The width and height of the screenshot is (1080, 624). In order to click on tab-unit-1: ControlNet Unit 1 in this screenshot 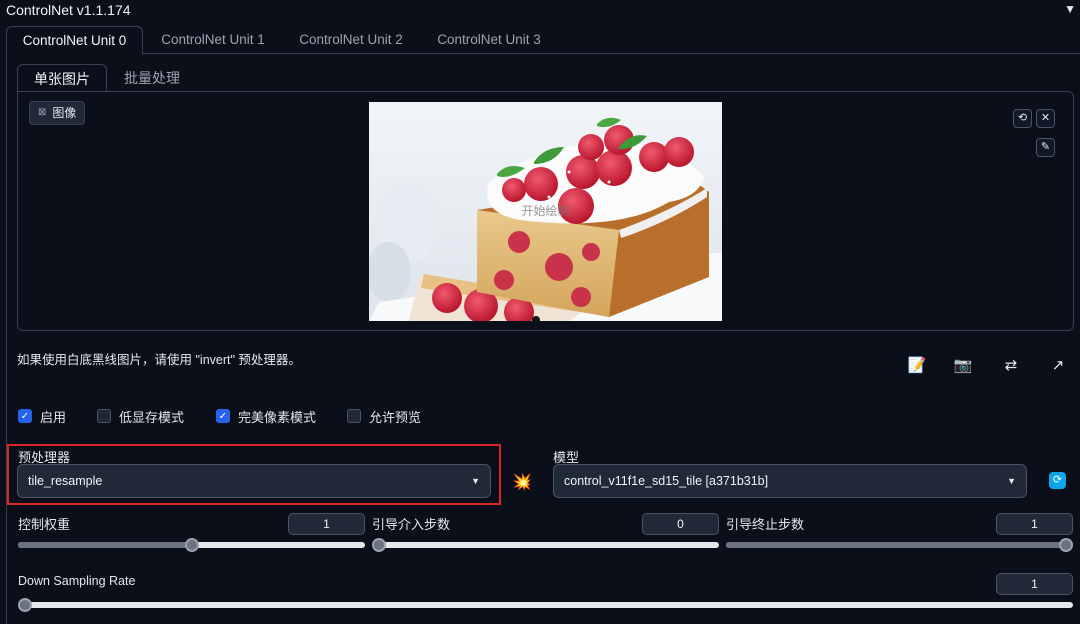, I will do `click(213, 40)`.